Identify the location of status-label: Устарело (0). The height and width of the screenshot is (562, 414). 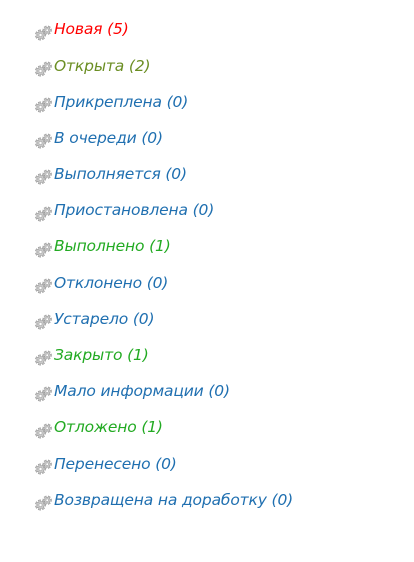
(104, 319).